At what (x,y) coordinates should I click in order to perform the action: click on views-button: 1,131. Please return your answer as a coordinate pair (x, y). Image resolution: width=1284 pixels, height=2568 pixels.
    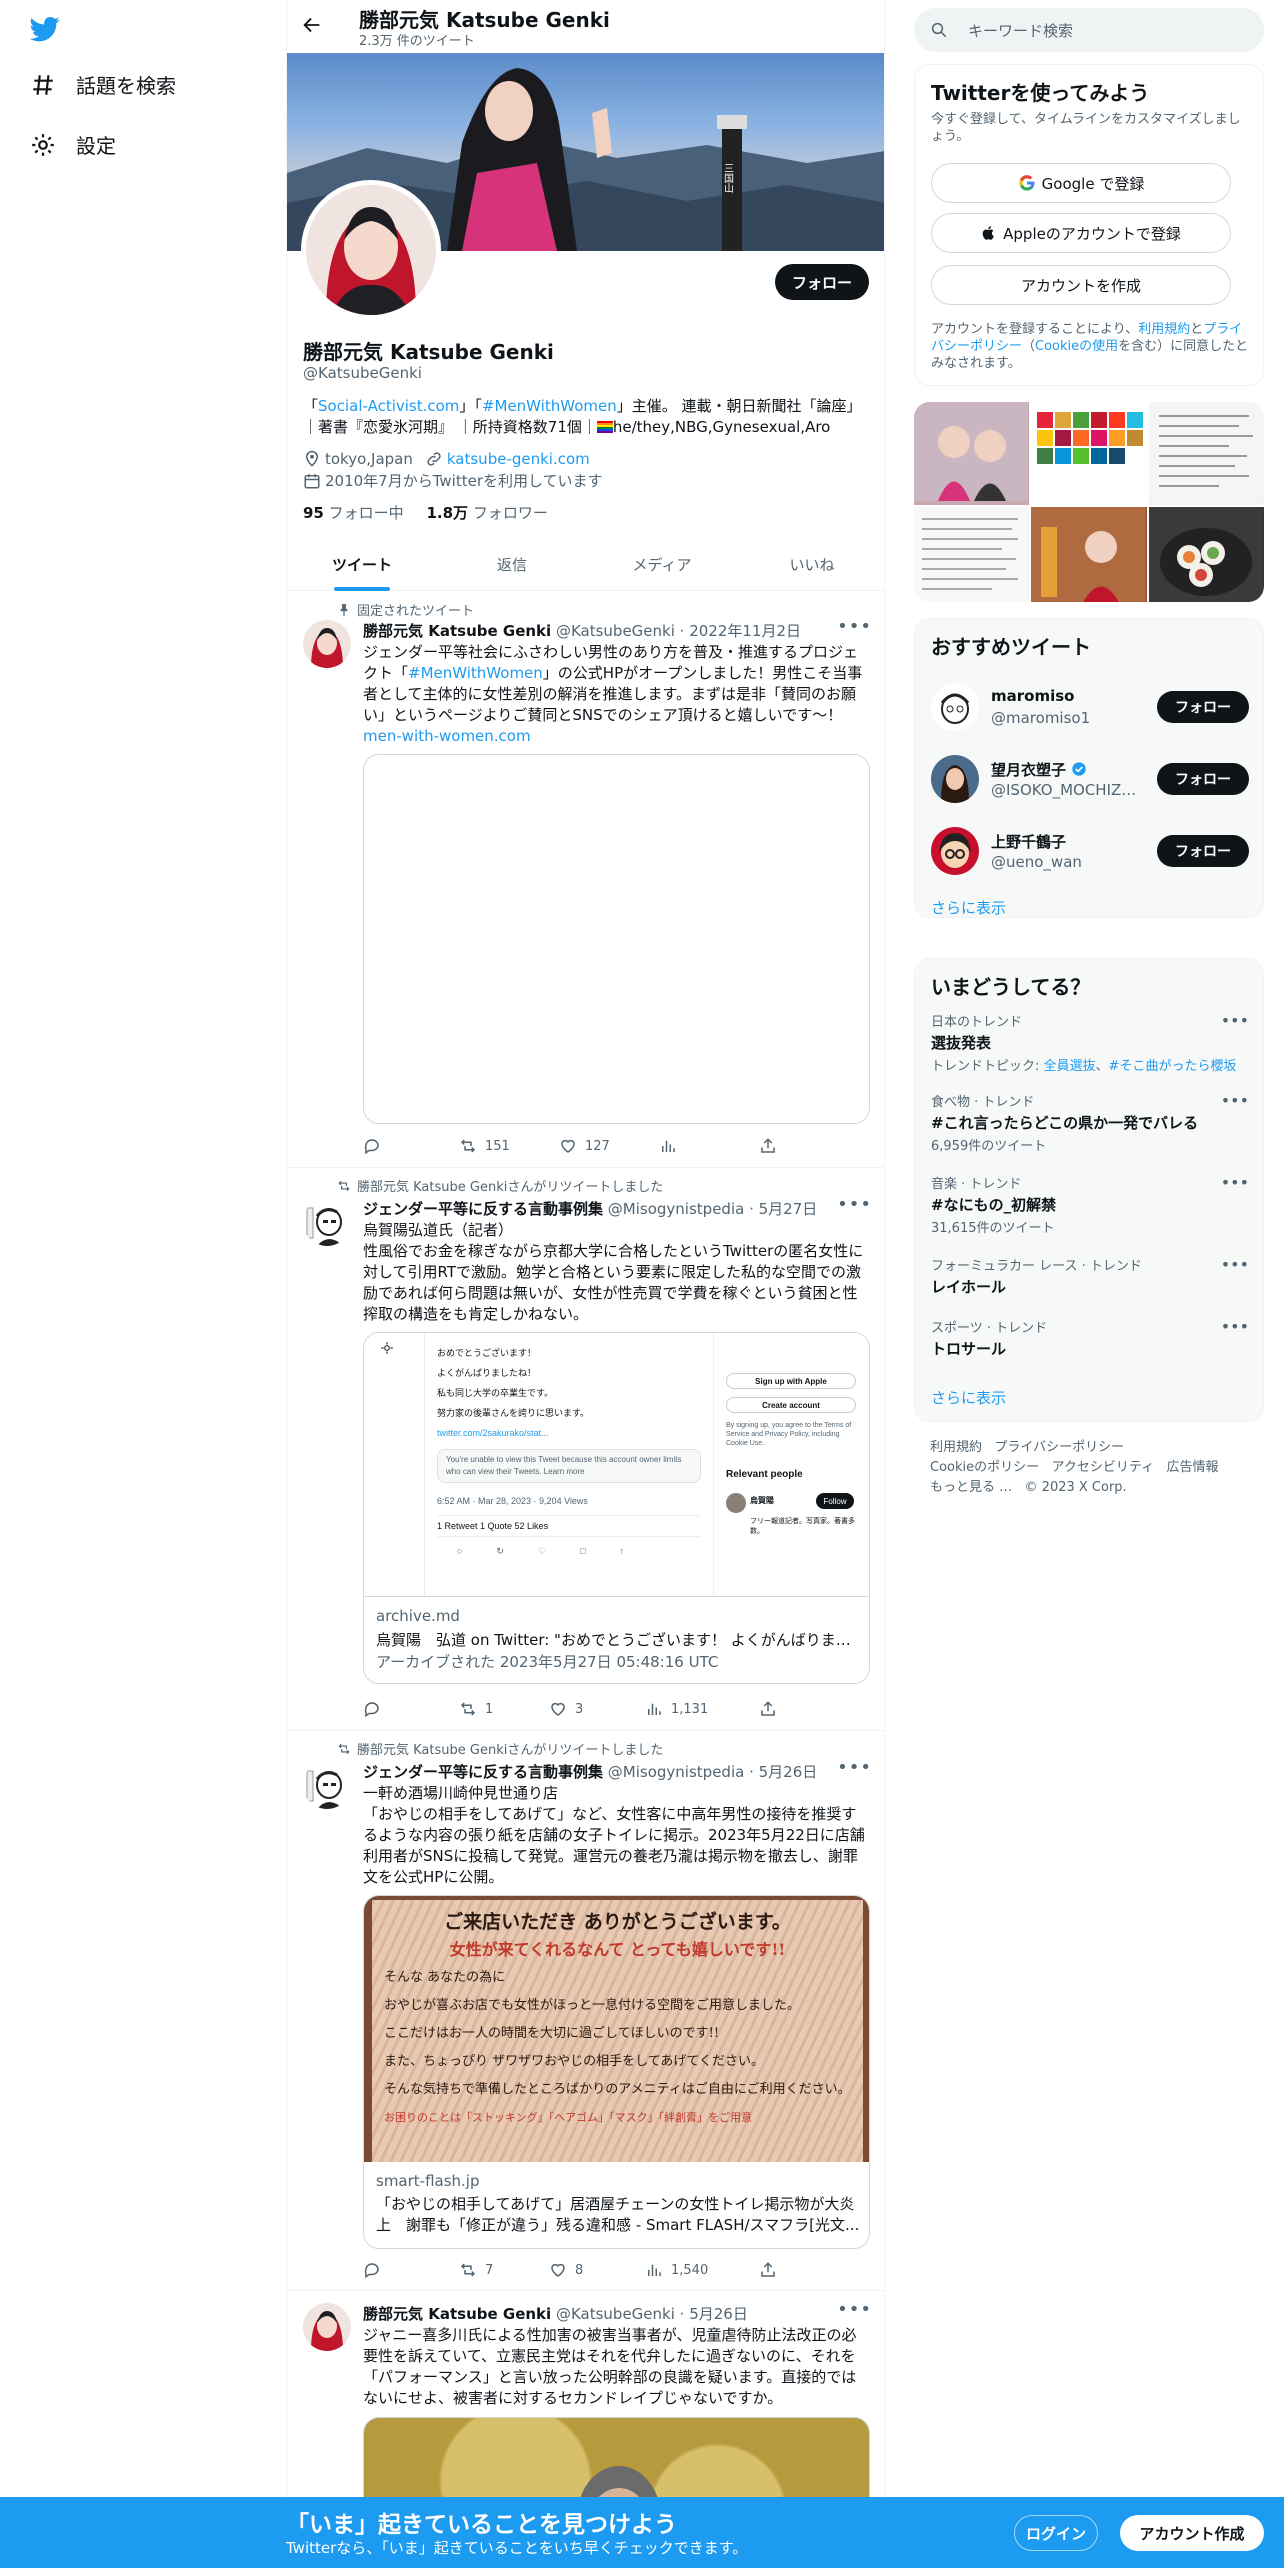
    Looking at the image, I should click on (676, 1709).